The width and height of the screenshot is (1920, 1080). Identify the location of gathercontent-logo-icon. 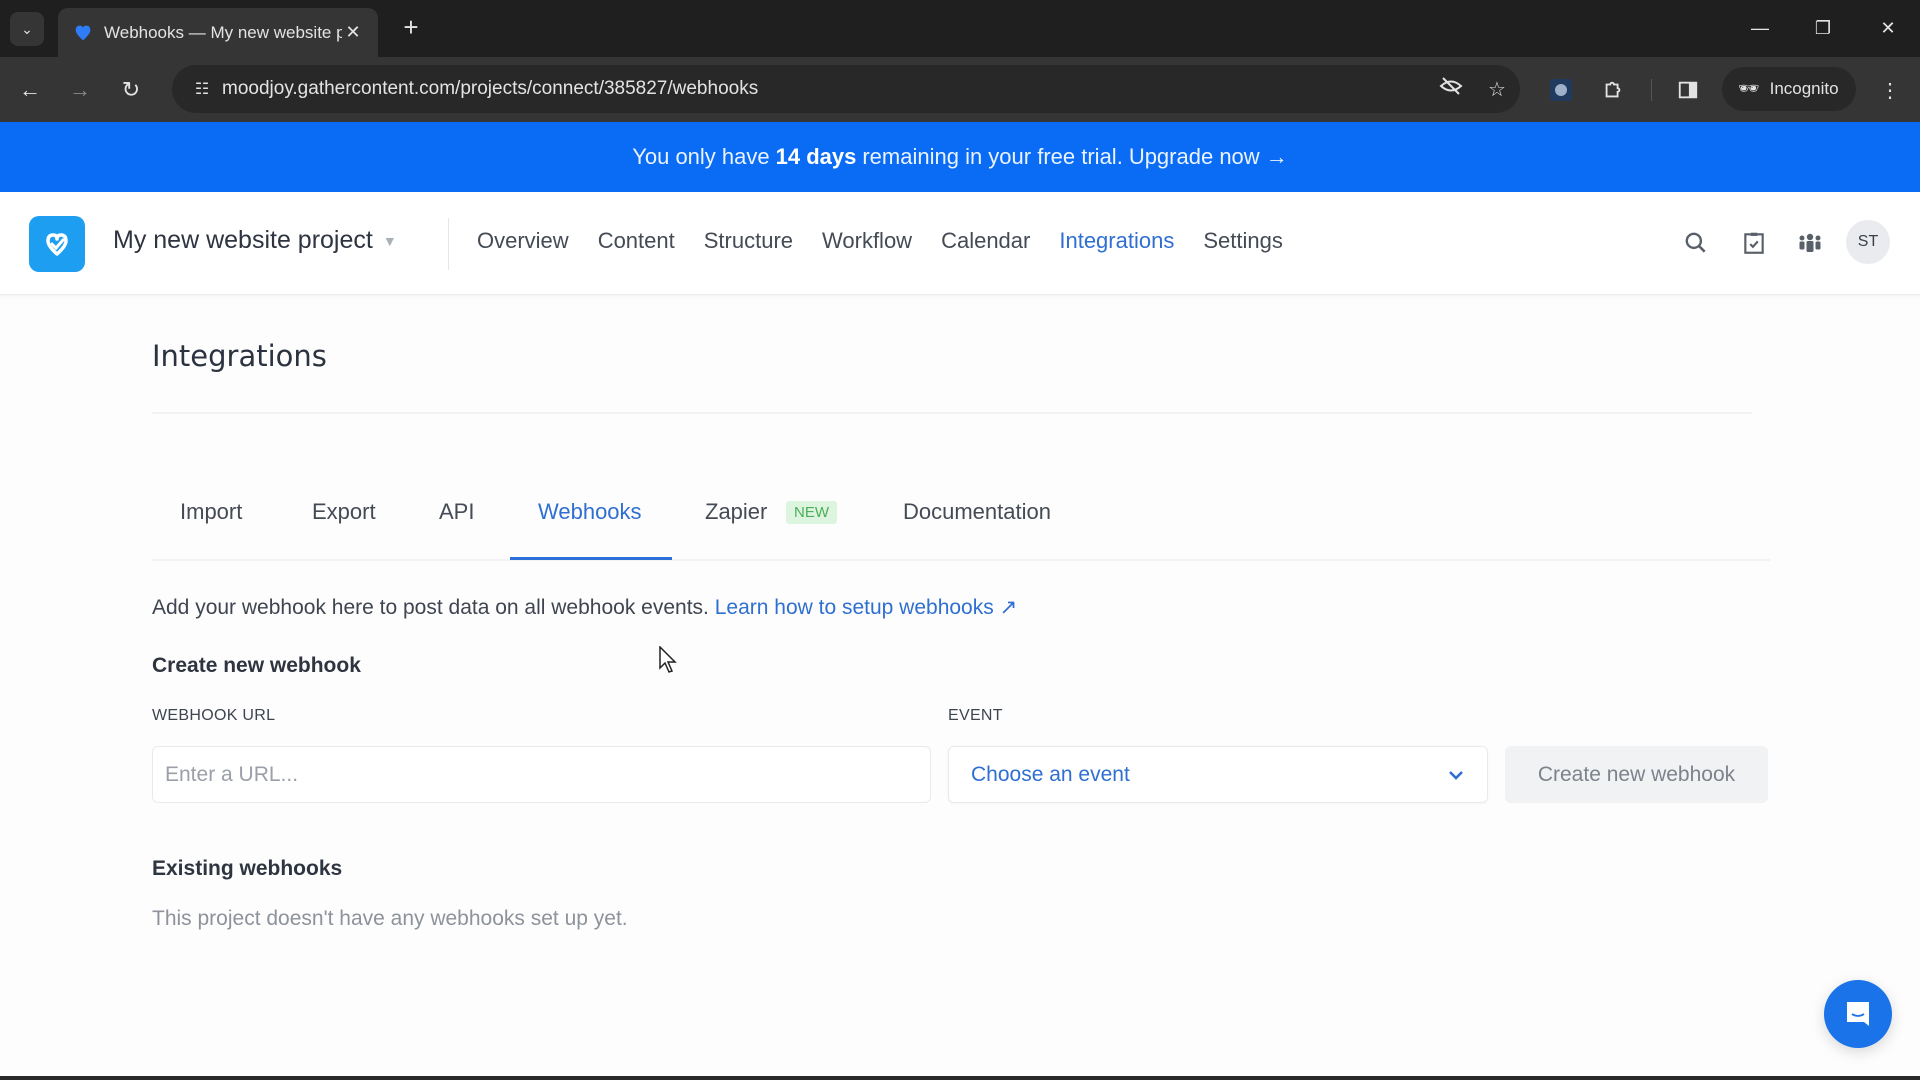
(57, 244).